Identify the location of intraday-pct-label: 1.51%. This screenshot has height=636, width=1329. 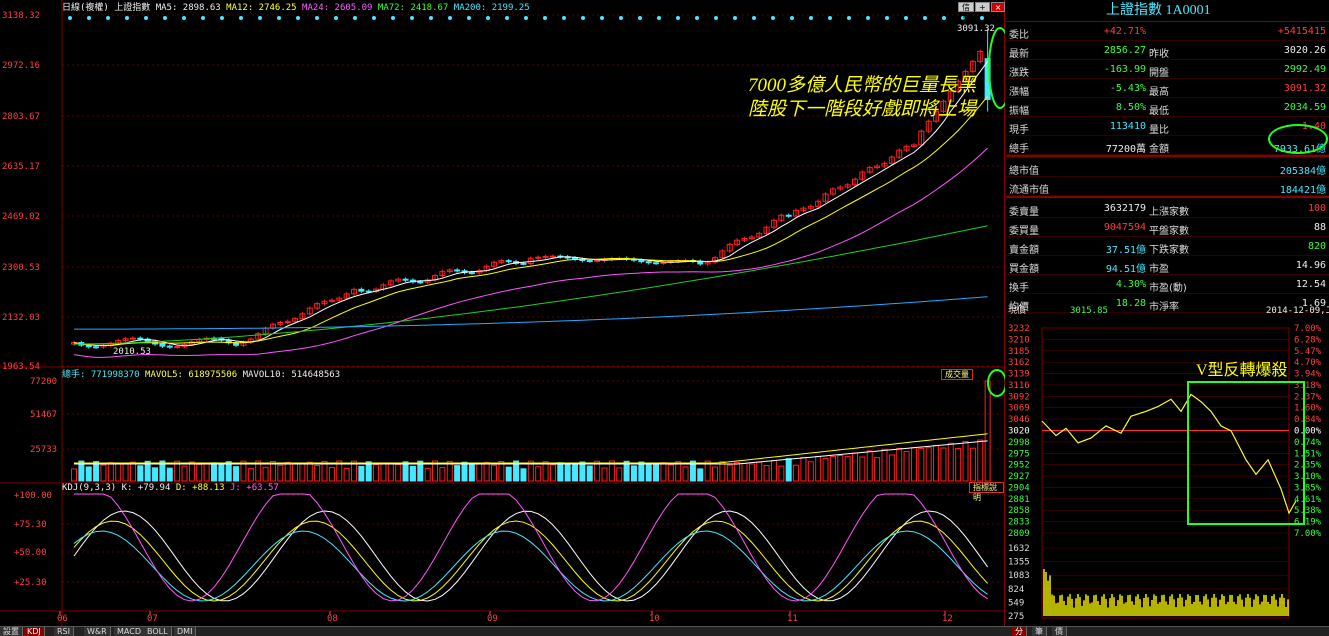
(1308, 454).